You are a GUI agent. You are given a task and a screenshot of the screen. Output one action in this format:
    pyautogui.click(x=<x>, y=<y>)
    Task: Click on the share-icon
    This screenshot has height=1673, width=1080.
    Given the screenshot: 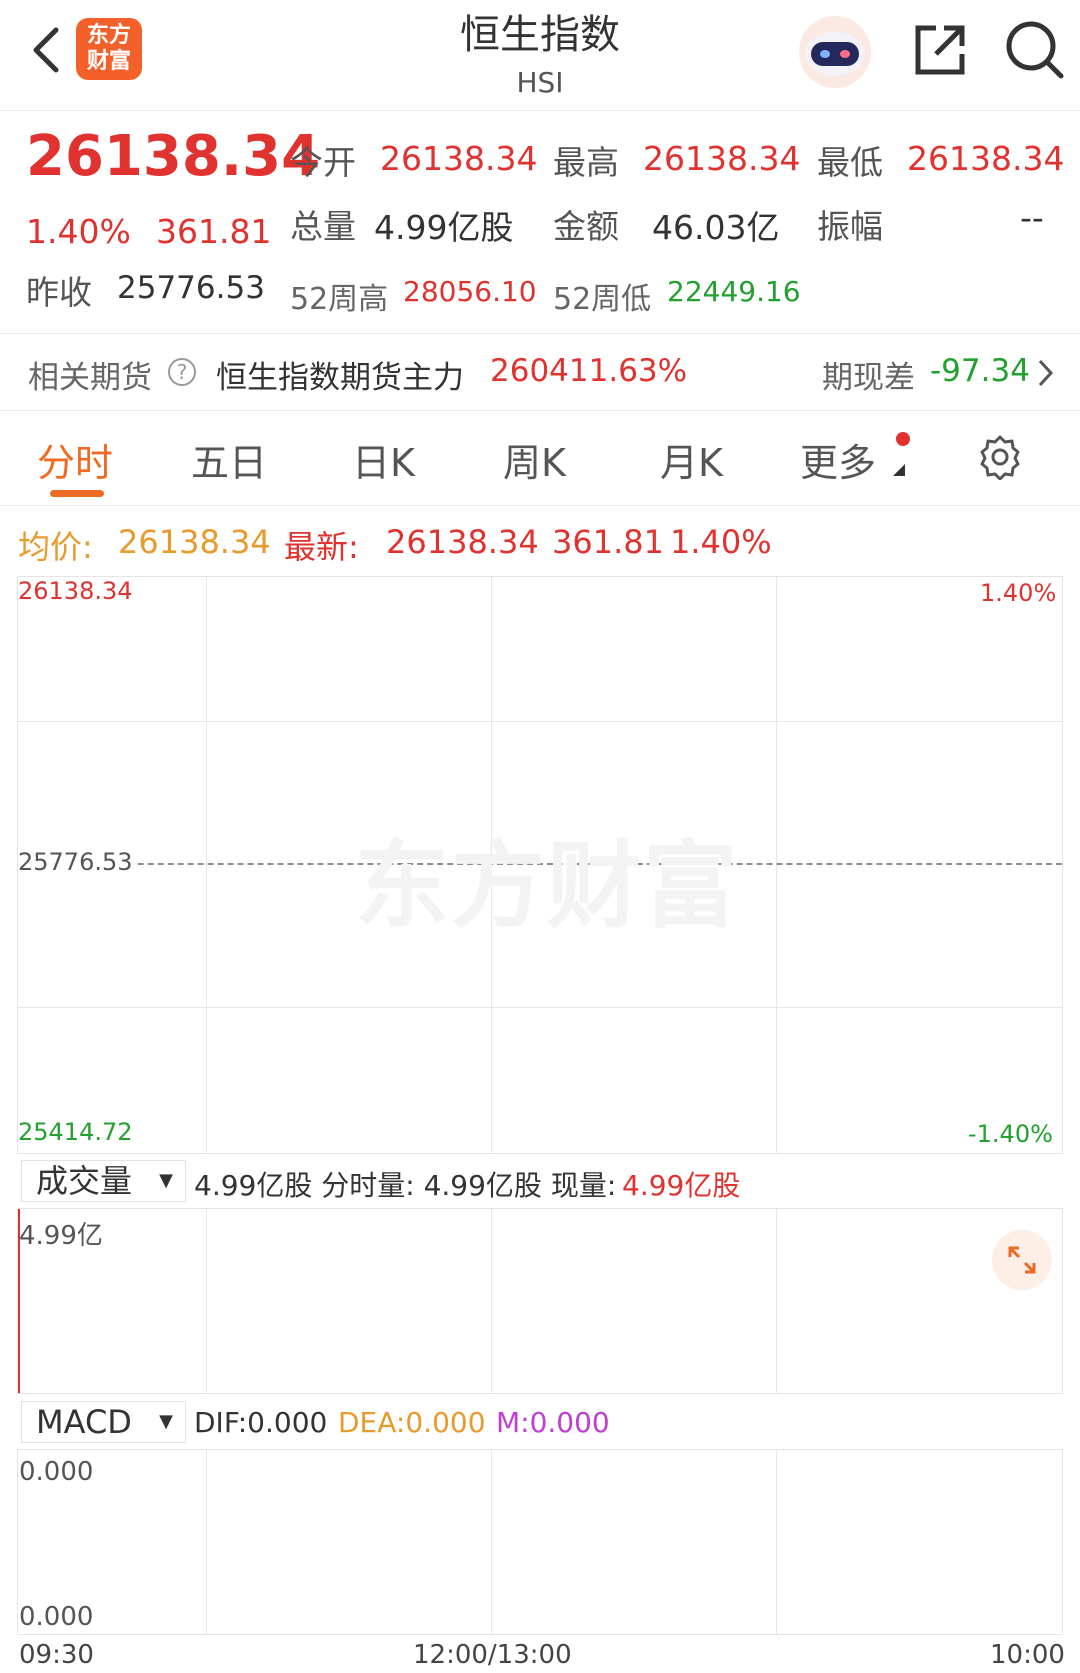 What is the action you would take?
    pyautogui.click(x=940, y=50)
    